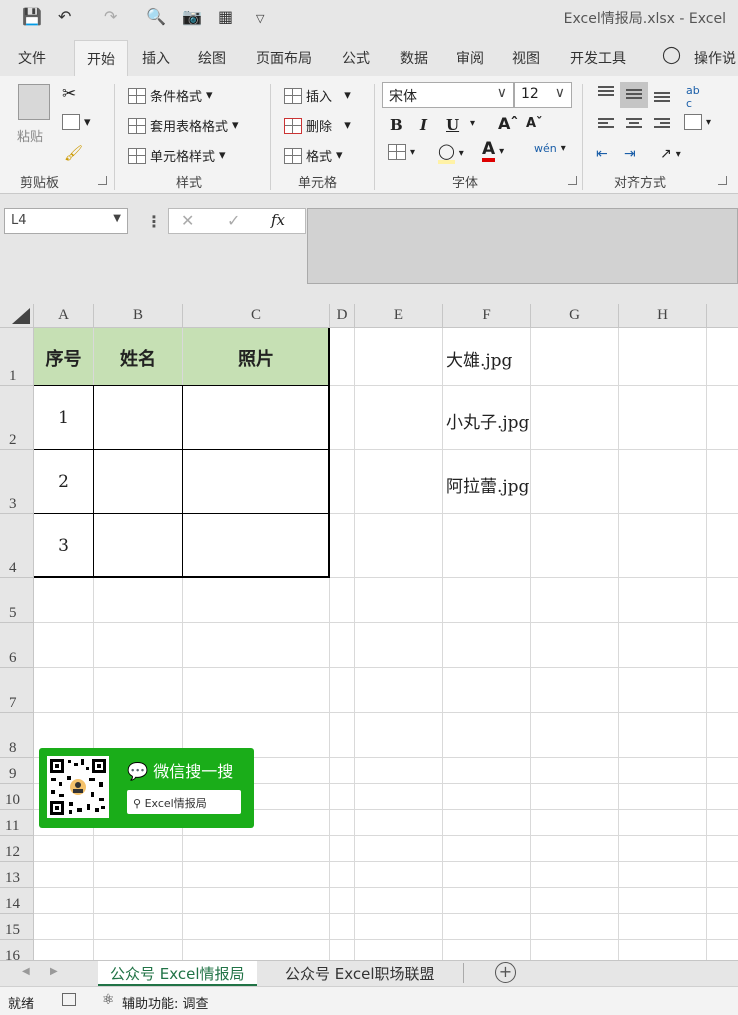 The width and height of the screenshot is (738, 1015). I want to click on borders-button: ▾, so click(401, 152).